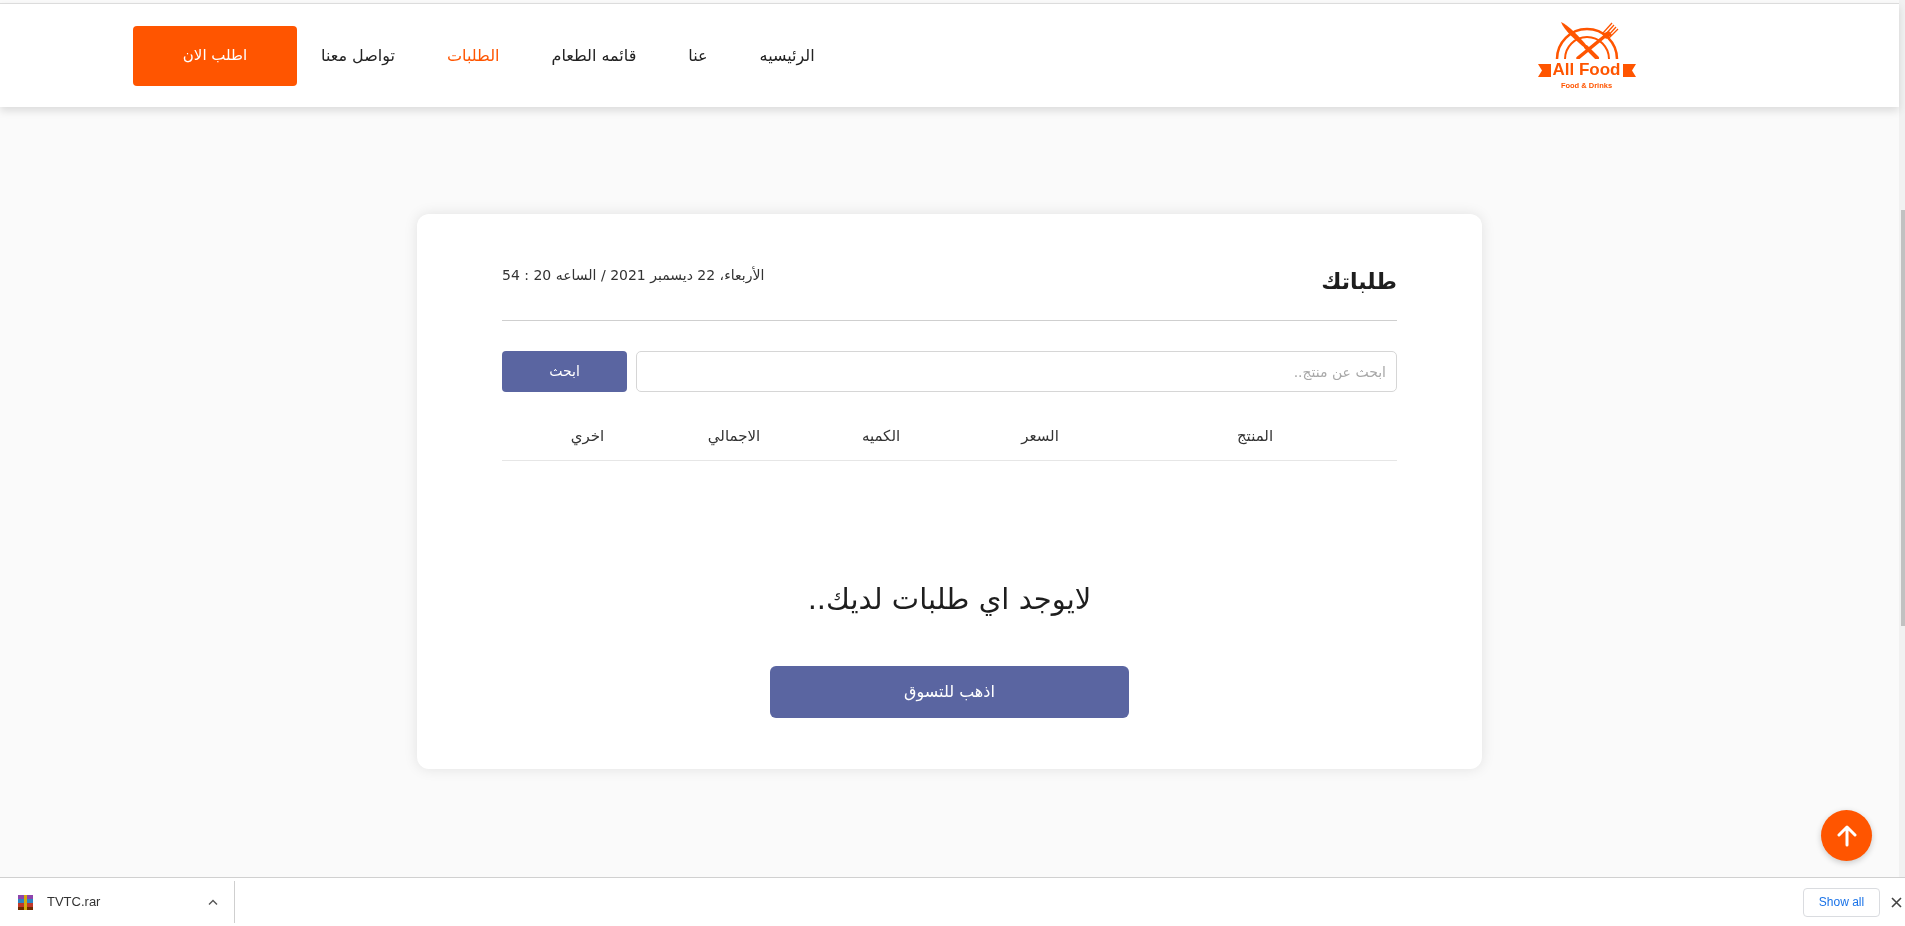 Image resolution: width=1905 pixels, height=926 pixels. What do you see at coordinates (1016, 371) in the screenshot?
I see `search-field: ابحث عن منتج..` at bounding box center [1016, 371].